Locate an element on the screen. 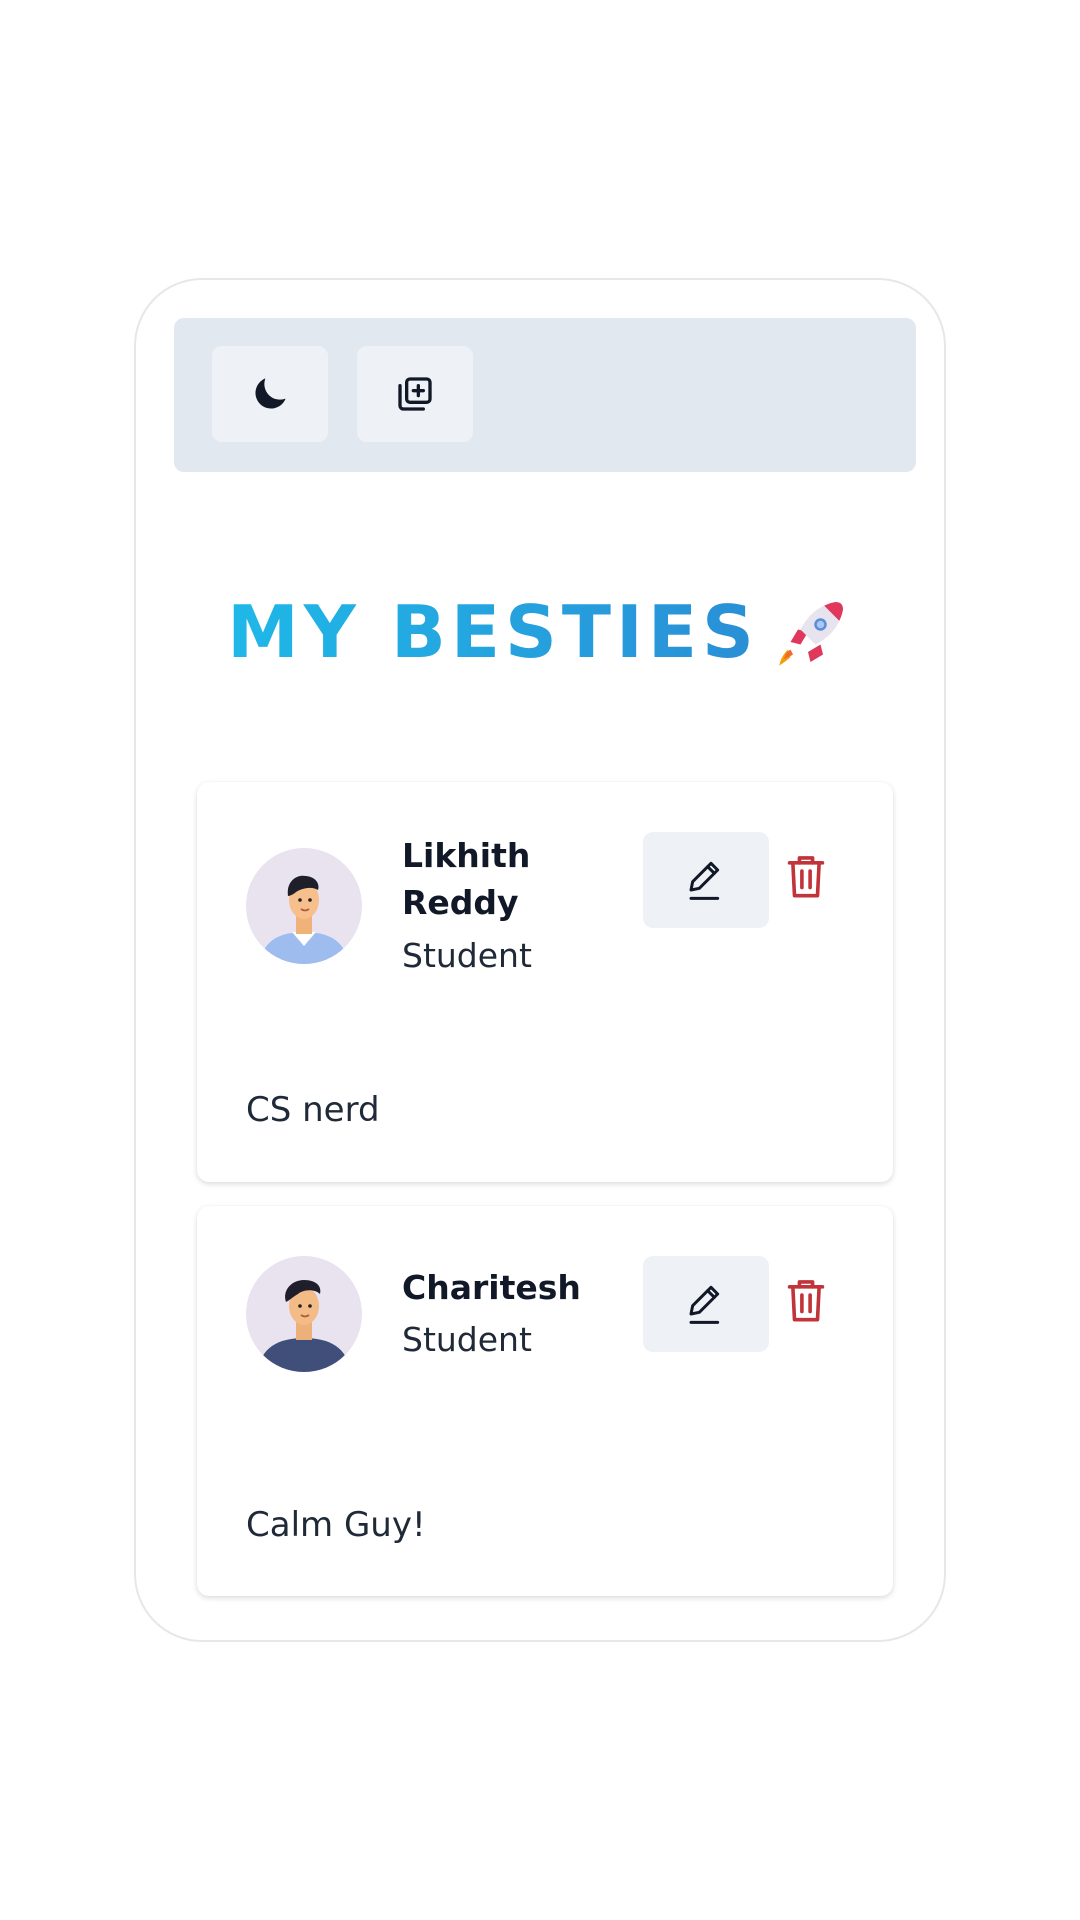 Image resolution: width=1080 pixels, height=1920 pixels. add-friend-icon is located at coordinates (415, 394).